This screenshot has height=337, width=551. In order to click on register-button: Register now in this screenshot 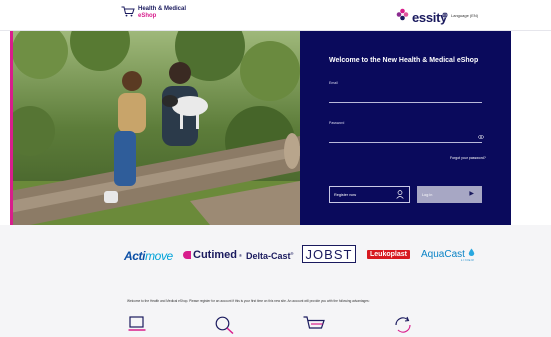, I will do `click(369, 194)`.